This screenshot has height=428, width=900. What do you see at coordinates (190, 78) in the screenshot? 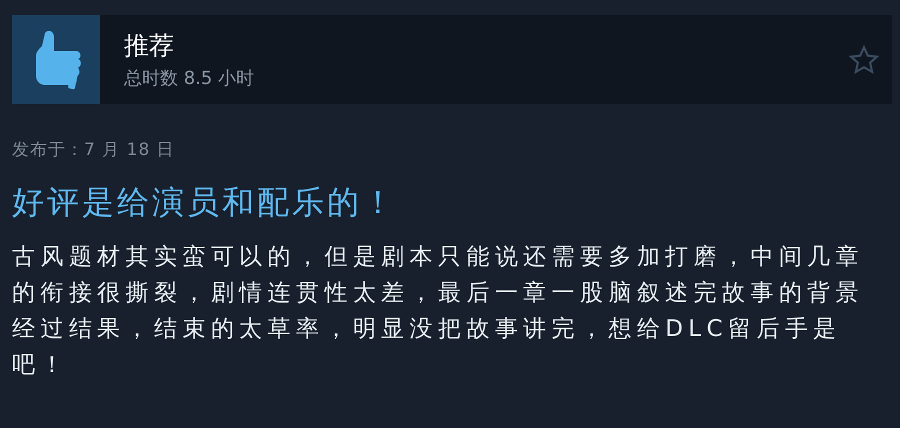
I see `playtime-text: 总时数 8.5 小时` at bounding box center [190, 78].